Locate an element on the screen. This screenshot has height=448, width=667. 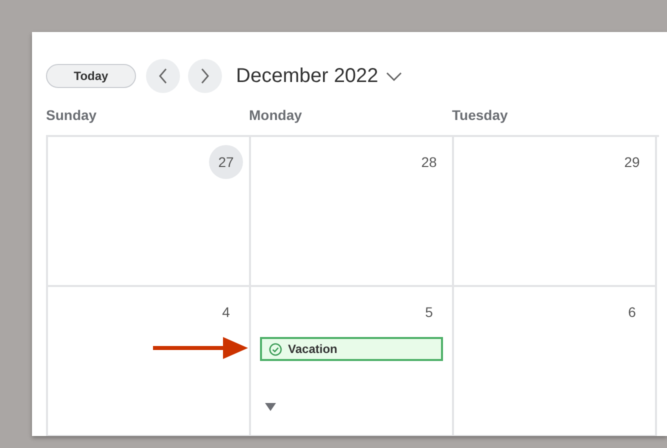
chevron-right-icon is located at coordinates (205, 76).